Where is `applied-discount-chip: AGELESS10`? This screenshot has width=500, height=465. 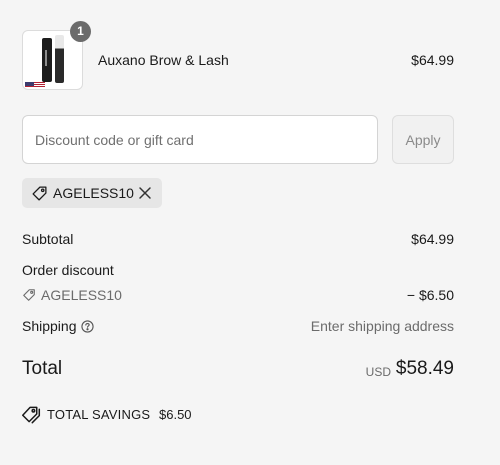 applied-discount-chip: AGELESS10 is located at coordinates (92, 193).